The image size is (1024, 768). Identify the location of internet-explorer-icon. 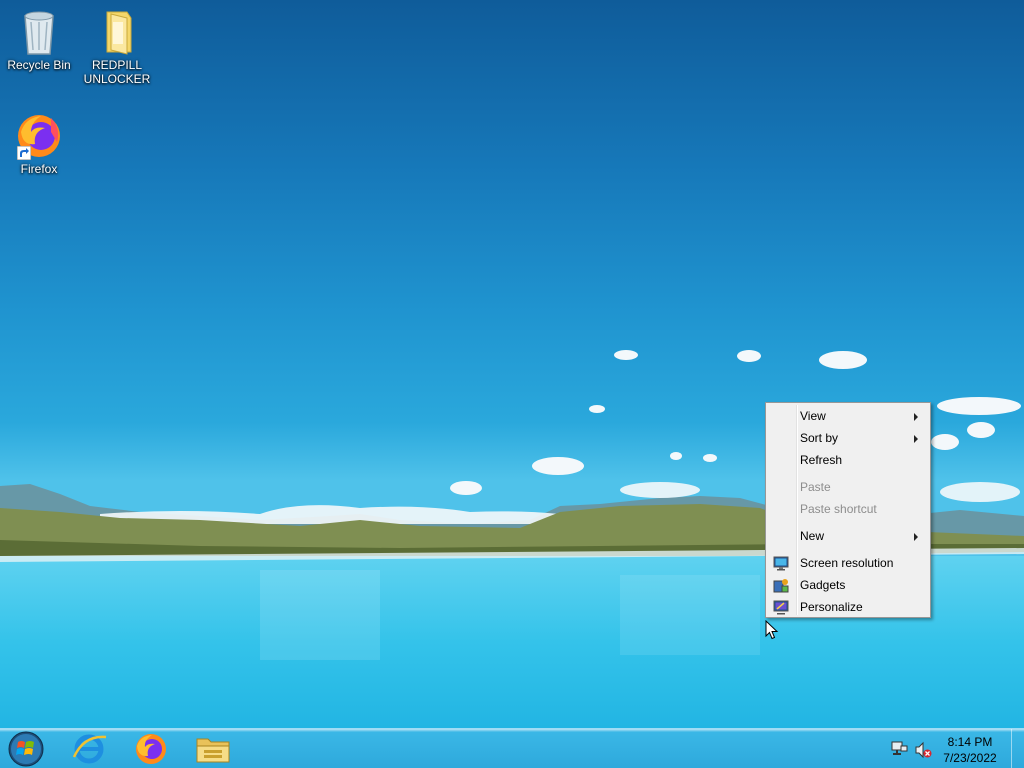
(89, 749).